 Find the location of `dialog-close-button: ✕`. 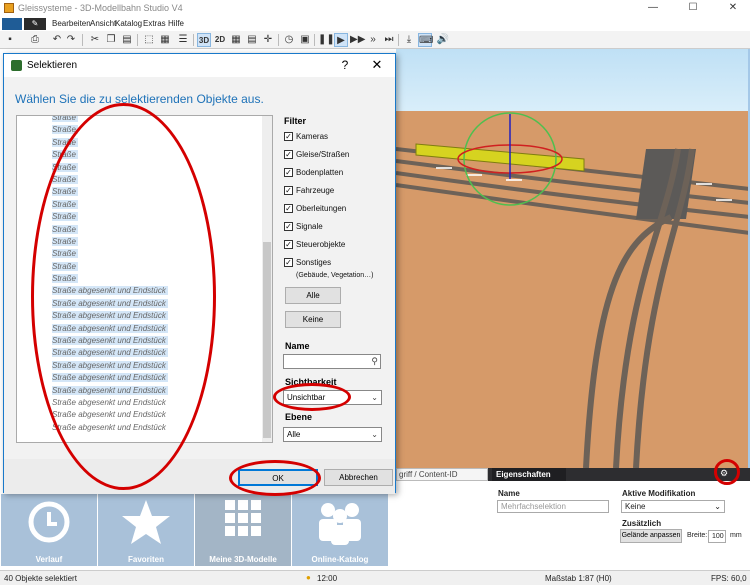

dialog-close-button: ✕ is located at coordinates (377, 65).